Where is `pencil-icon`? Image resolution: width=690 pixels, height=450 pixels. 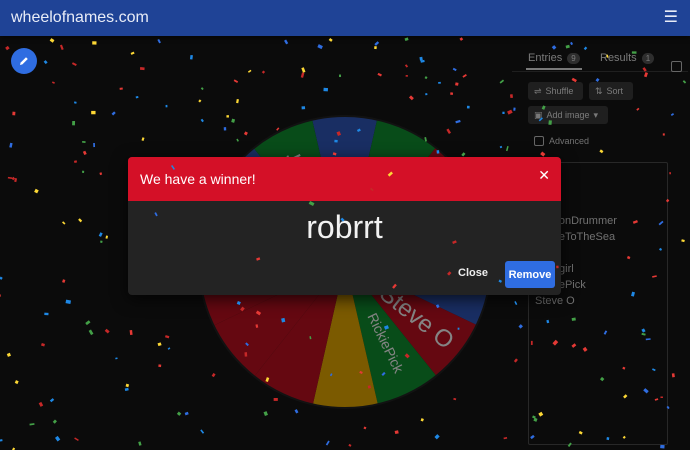 pencil-icon is located at coordinates (24, 61).